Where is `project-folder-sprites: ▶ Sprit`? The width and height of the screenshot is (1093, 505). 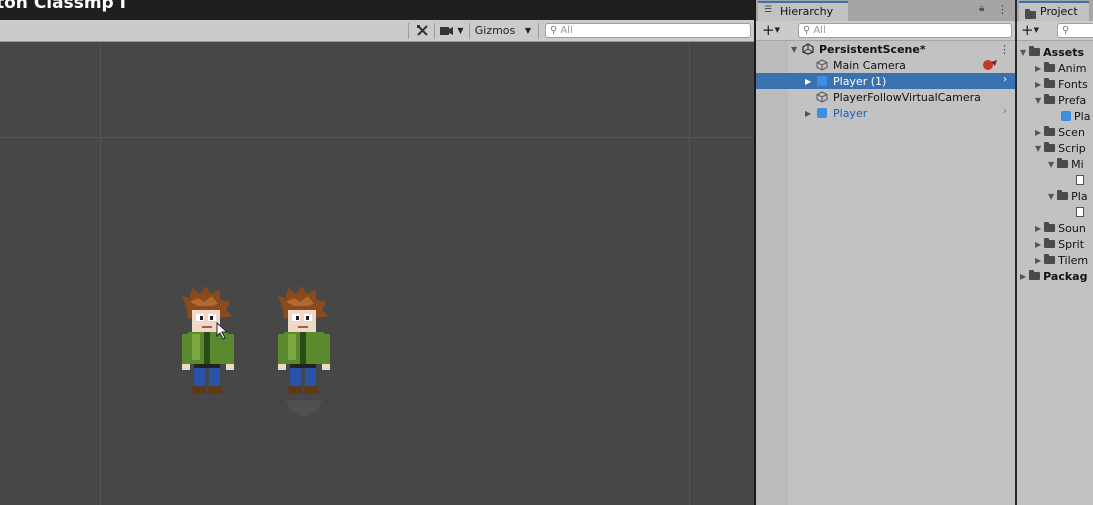 project-folder-sprites: ▶ Sprit is located at coordinates (1059, 244).